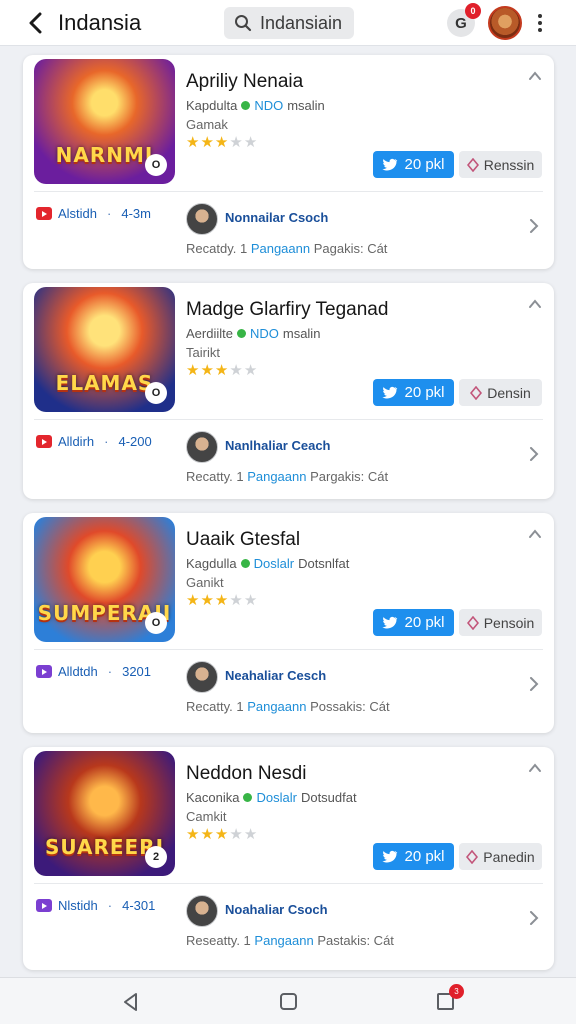 The image size is (576, 1024). Describe the element at coordinates (288, 1001) in the screenshot. I see `nav-home-icon` at that location.